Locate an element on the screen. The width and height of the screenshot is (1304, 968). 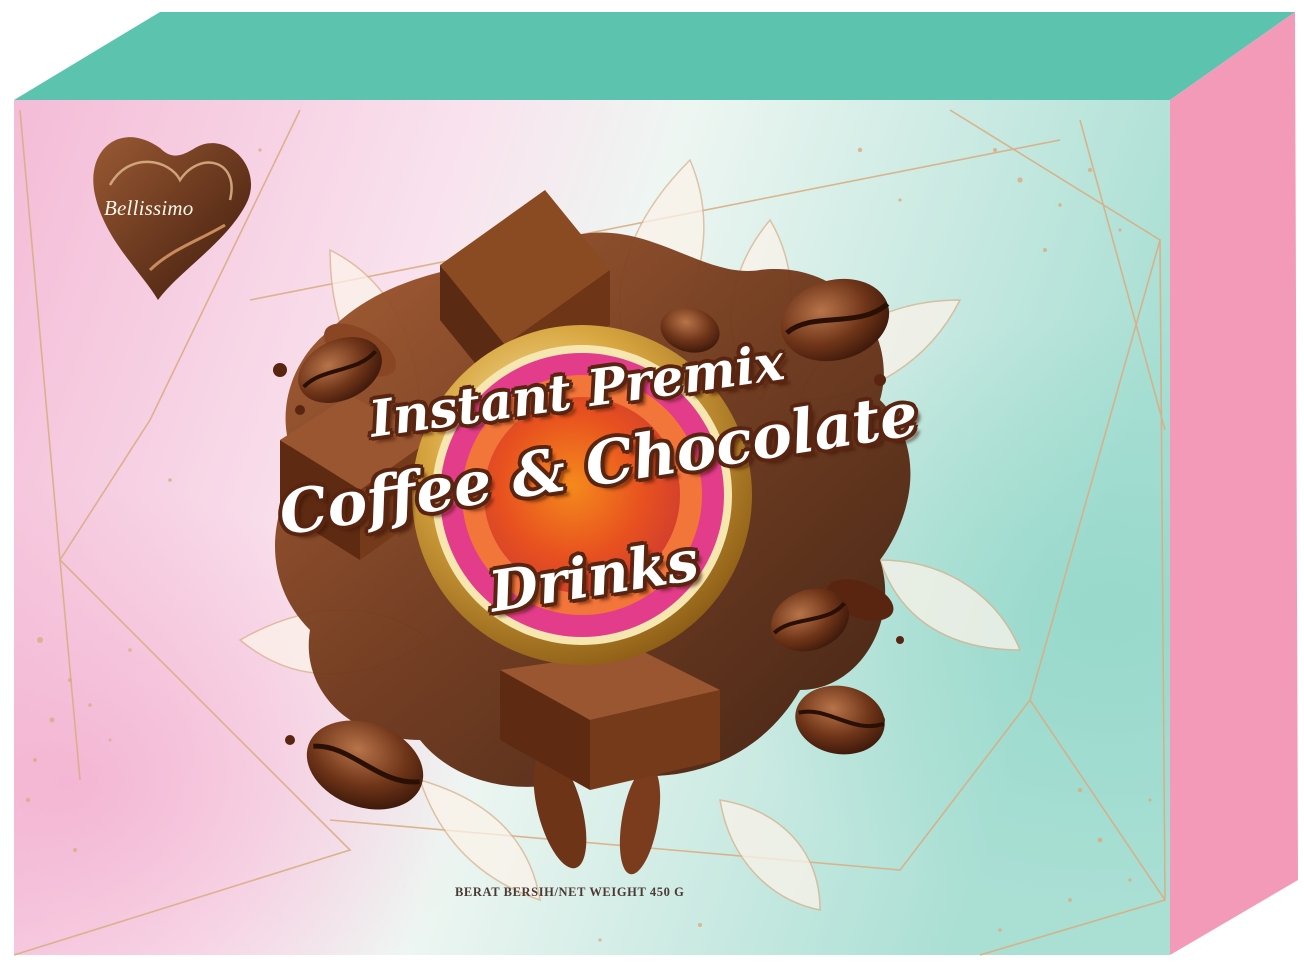
brand-logo-text: Bellissimo is located at coordinates (149, 208).